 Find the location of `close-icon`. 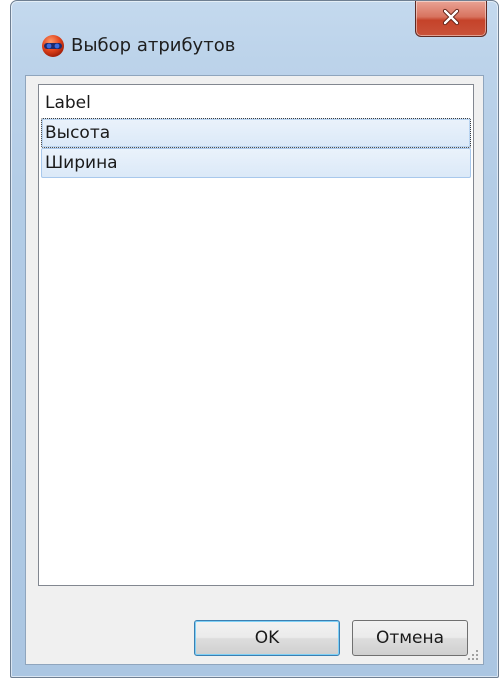

close-icon is located at coordinates (451, 19).